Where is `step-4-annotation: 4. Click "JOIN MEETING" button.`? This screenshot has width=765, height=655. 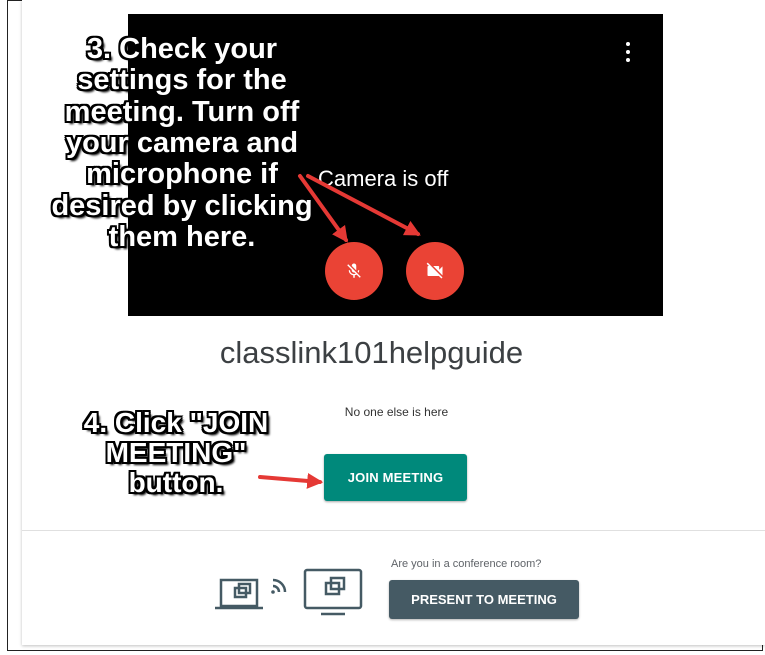 step-4-annotation: 4. Click "JOIN MEETING" button. is located at coordinates (176, 453).